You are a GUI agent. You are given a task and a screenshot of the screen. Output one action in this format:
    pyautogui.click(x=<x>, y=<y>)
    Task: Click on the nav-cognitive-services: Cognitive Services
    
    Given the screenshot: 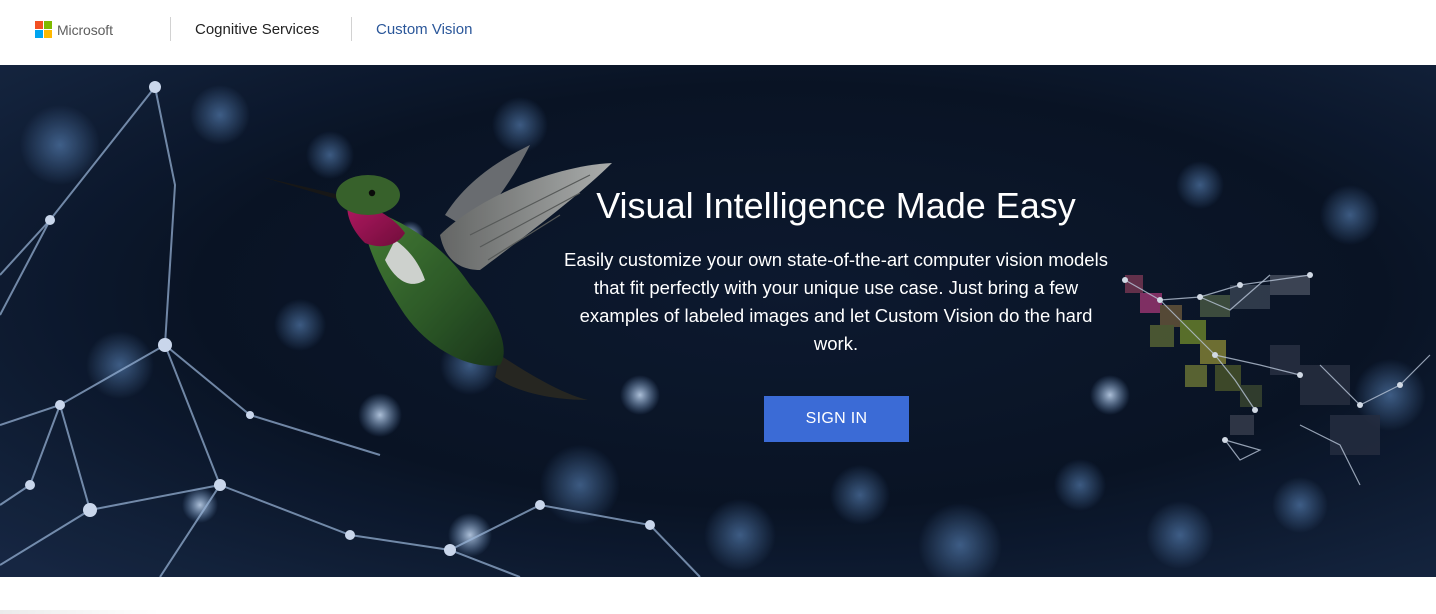 What is the action you would take?
    pyautogui.click(x=257, y=29)
    